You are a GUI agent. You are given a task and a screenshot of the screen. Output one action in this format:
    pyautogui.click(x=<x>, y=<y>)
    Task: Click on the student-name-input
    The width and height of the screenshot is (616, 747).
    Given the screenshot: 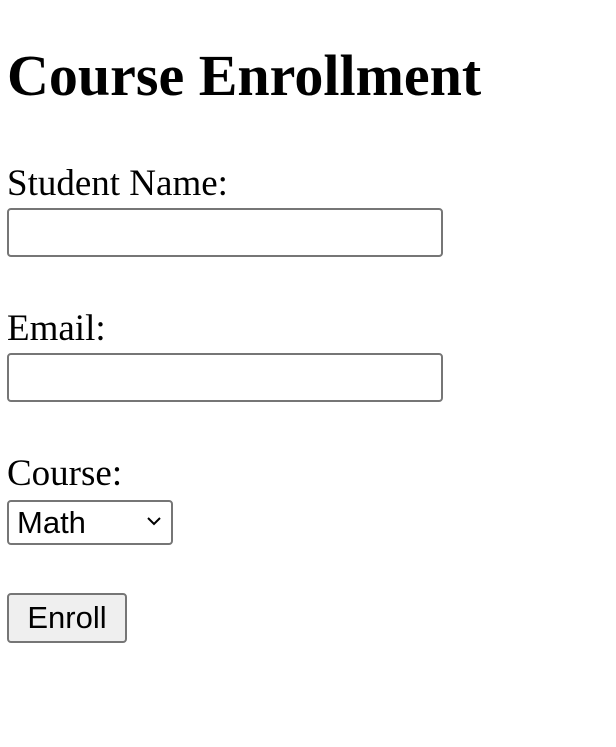 What is the action you would take?
    pyautogui.click(x=225, y=232)
    